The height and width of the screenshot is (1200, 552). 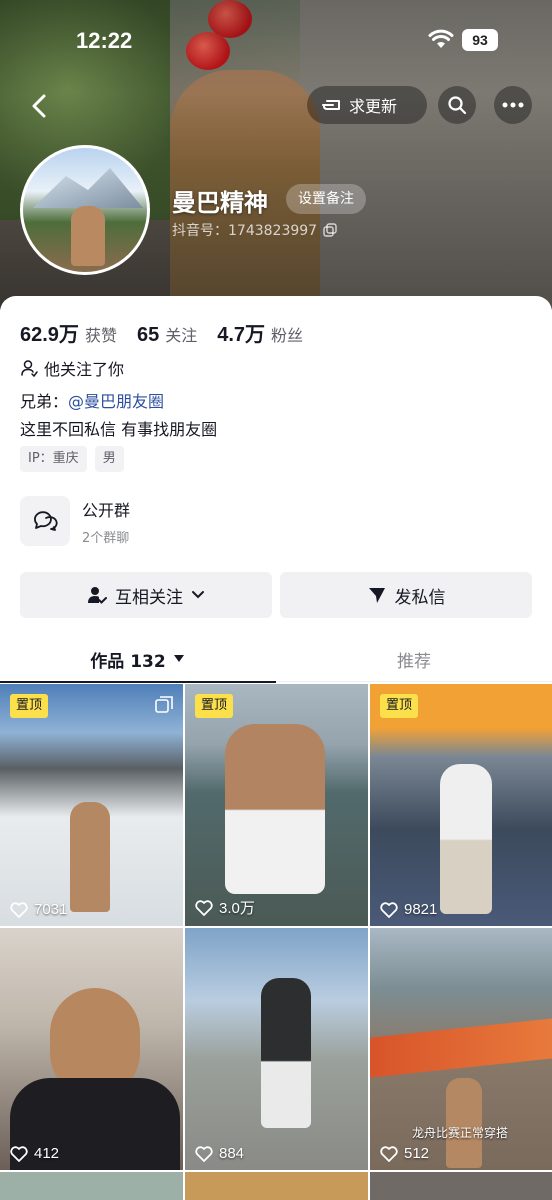 I want to click on group-chat-icon, so click(x=45, y=521).